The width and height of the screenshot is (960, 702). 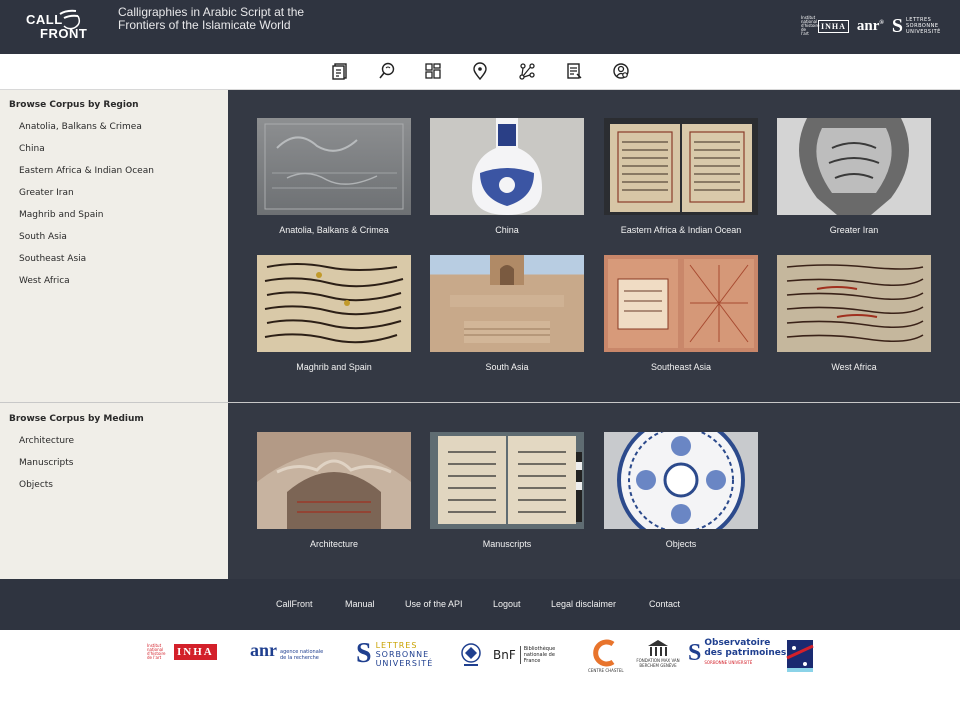 I want to click on footer-link-callfront: CallFront, so click(x=294, y=604).